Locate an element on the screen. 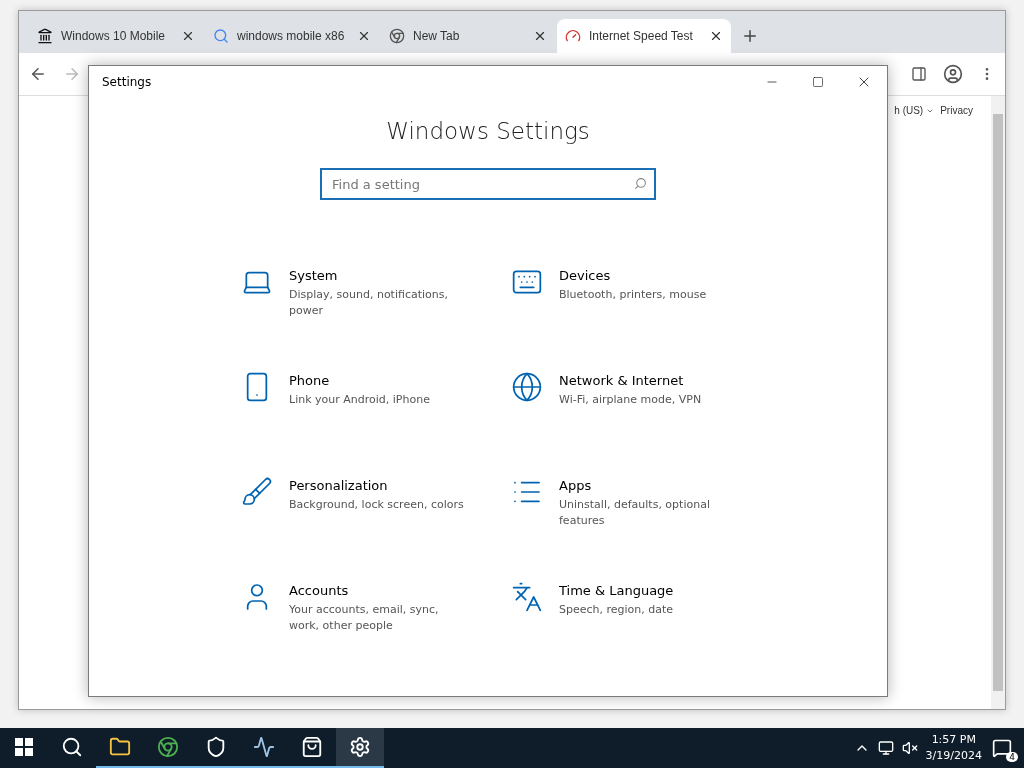 The image size is (1024, 768). category-description: Link your Android, iPhone is located at coordinates (360, 400).